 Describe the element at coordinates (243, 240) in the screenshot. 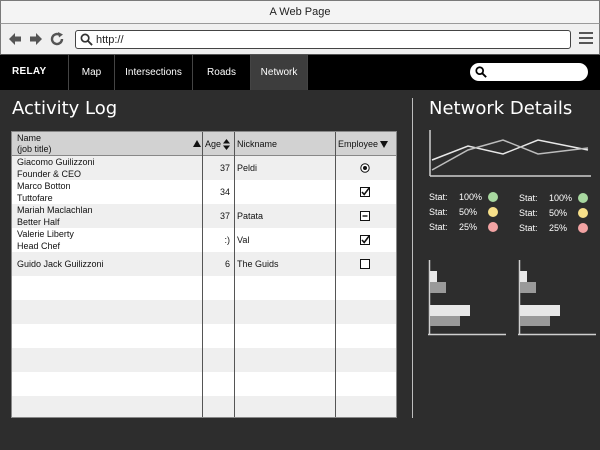

I see `cell-nickname: Val` at that location.